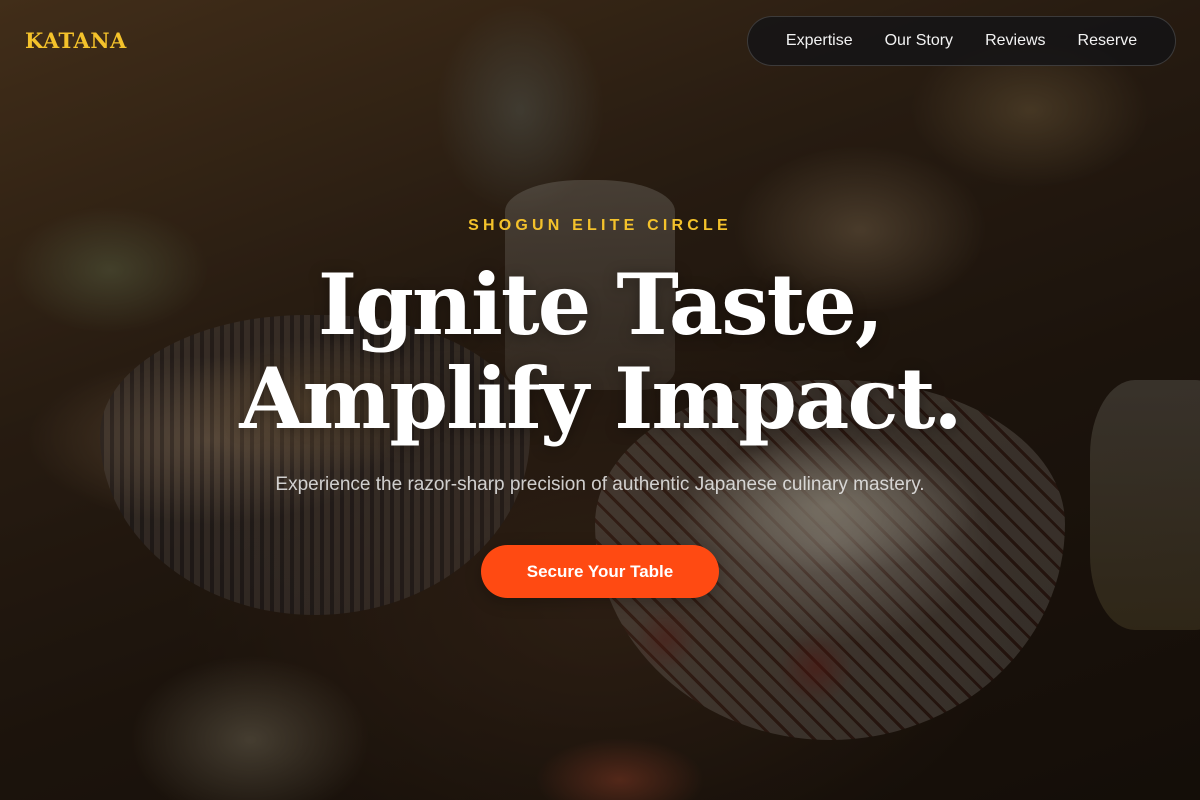 This screenshot has width=1200, height=800. What do you see at coordinates (961, 41) in the screenshot?
I see `main-nav: Expertise Our Story Reviews Reserve` at bounding box center [961, 41].